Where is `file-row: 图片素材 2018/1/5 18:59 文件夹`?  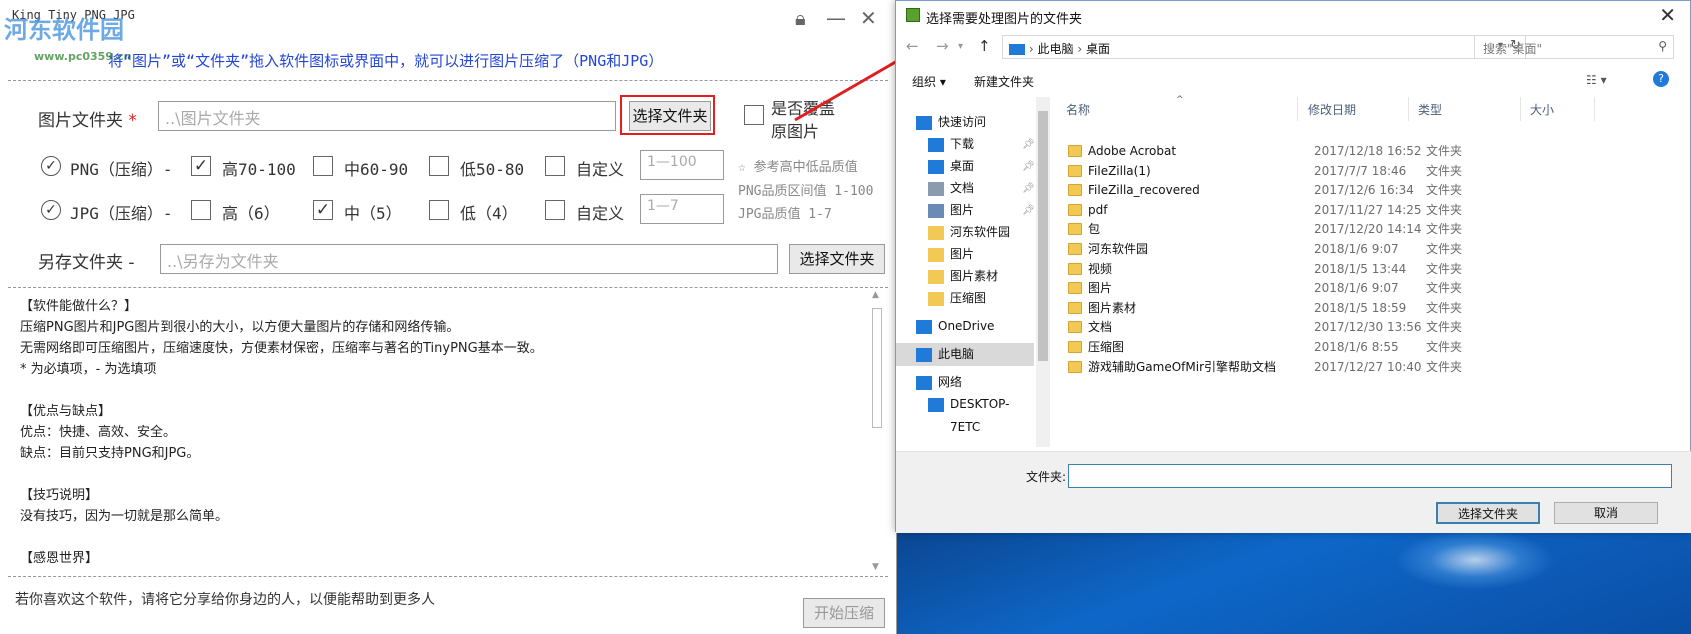 file-row: 图片素材 2018/1/5 18:59 文件夹 is located at coordinates (1326, 308).